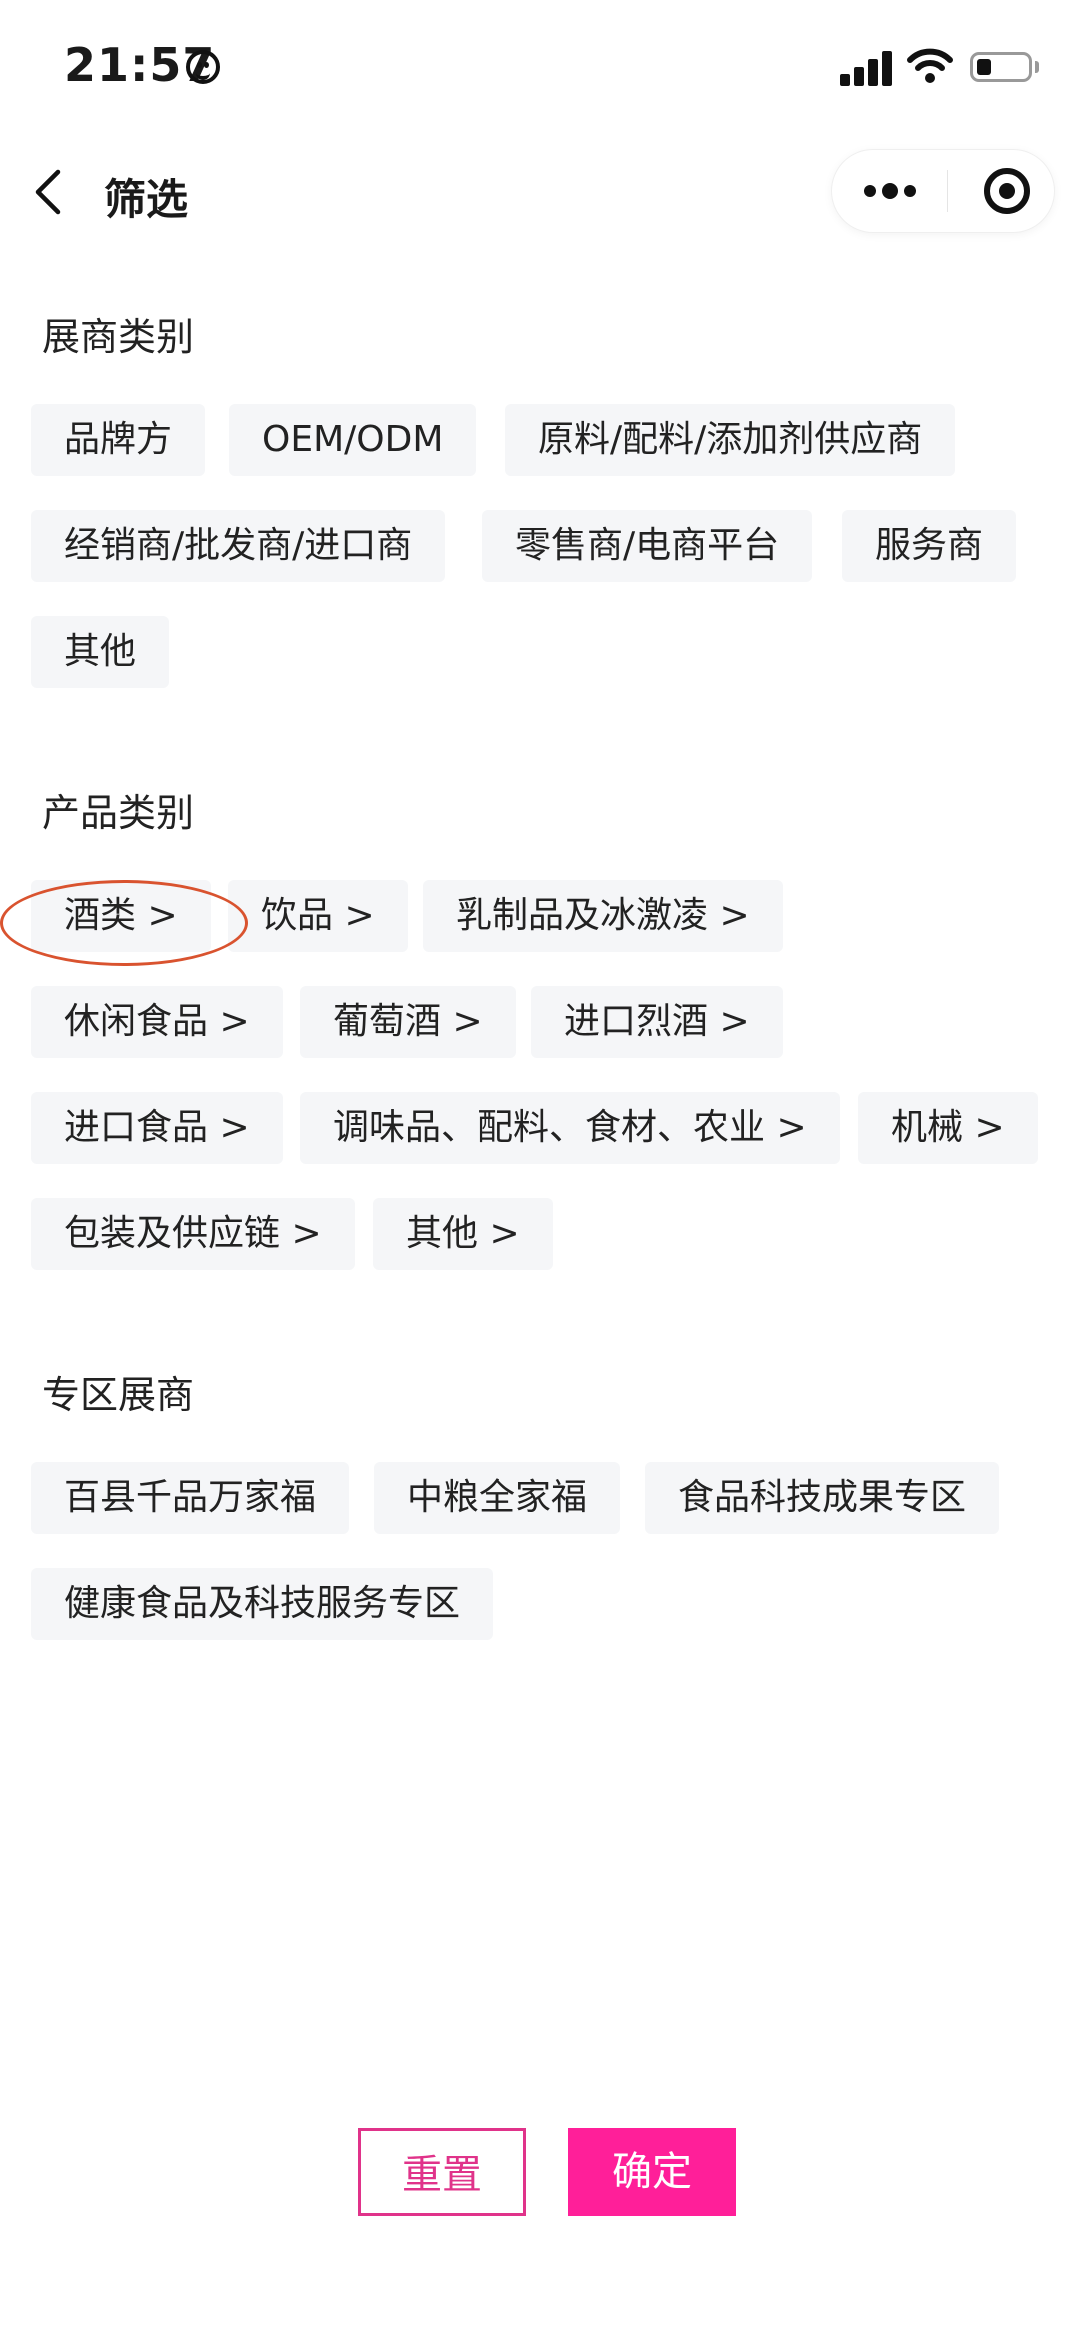  What do you see at coordinates (603, 916) in the screenshot?
I see `filter-tag: 乳制品及冰激凌 >` at bounding box center [603, 916].